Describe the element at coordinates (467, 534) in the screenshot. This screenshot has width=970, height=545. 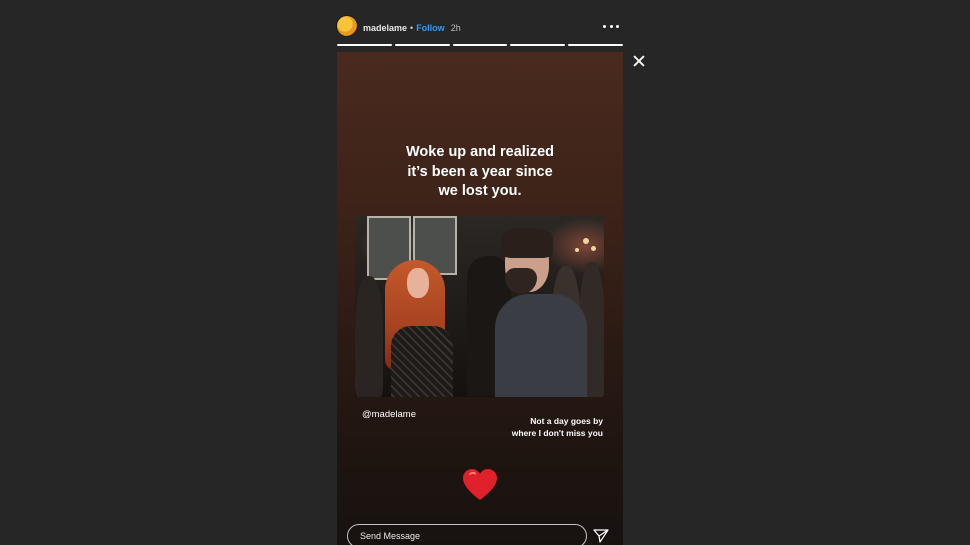
I see `send-message-input` at that location.